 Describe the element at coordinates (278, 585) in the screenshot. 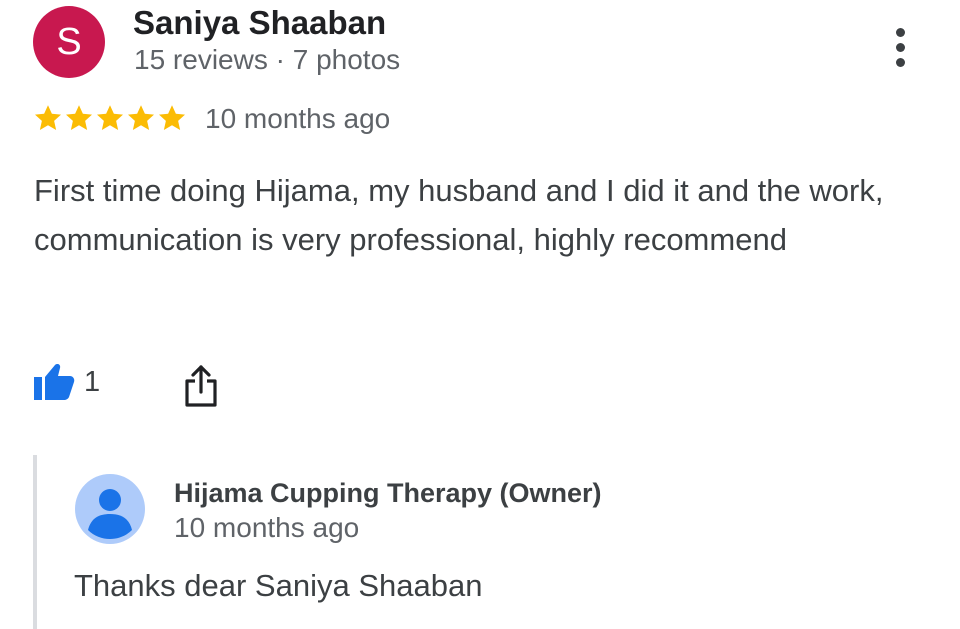

I see `owner-reply-text: Thanks dear Saniya Shaaban` at that location.